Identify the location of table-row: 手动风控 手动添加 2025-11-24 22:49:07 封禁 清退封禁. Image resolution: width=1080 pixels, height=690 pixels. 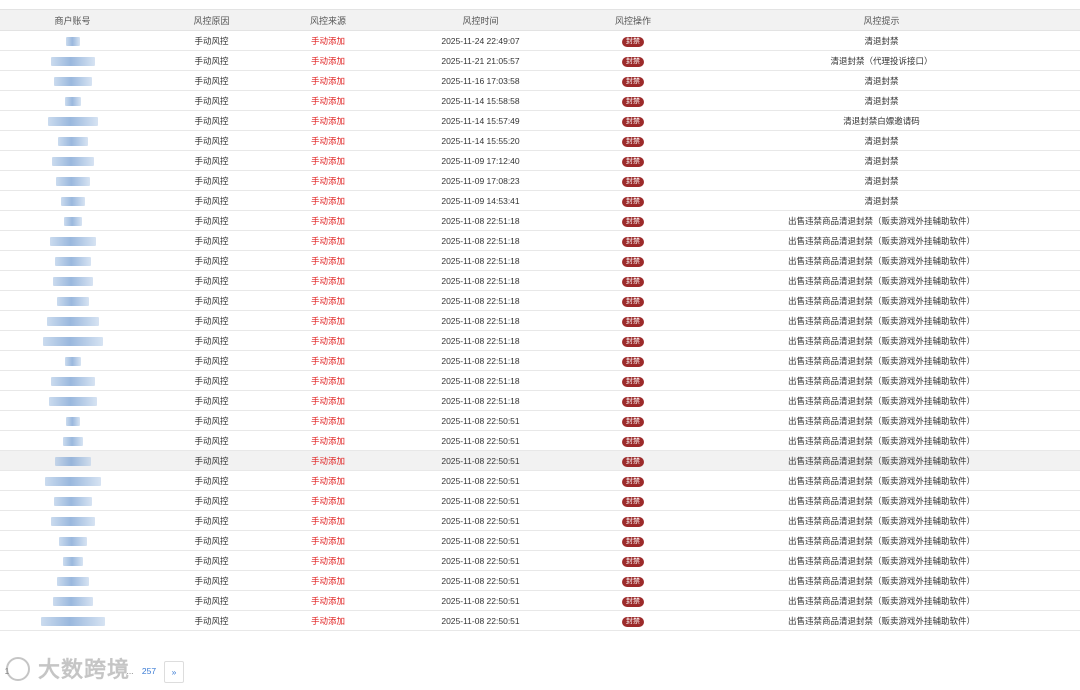
(540, 40).